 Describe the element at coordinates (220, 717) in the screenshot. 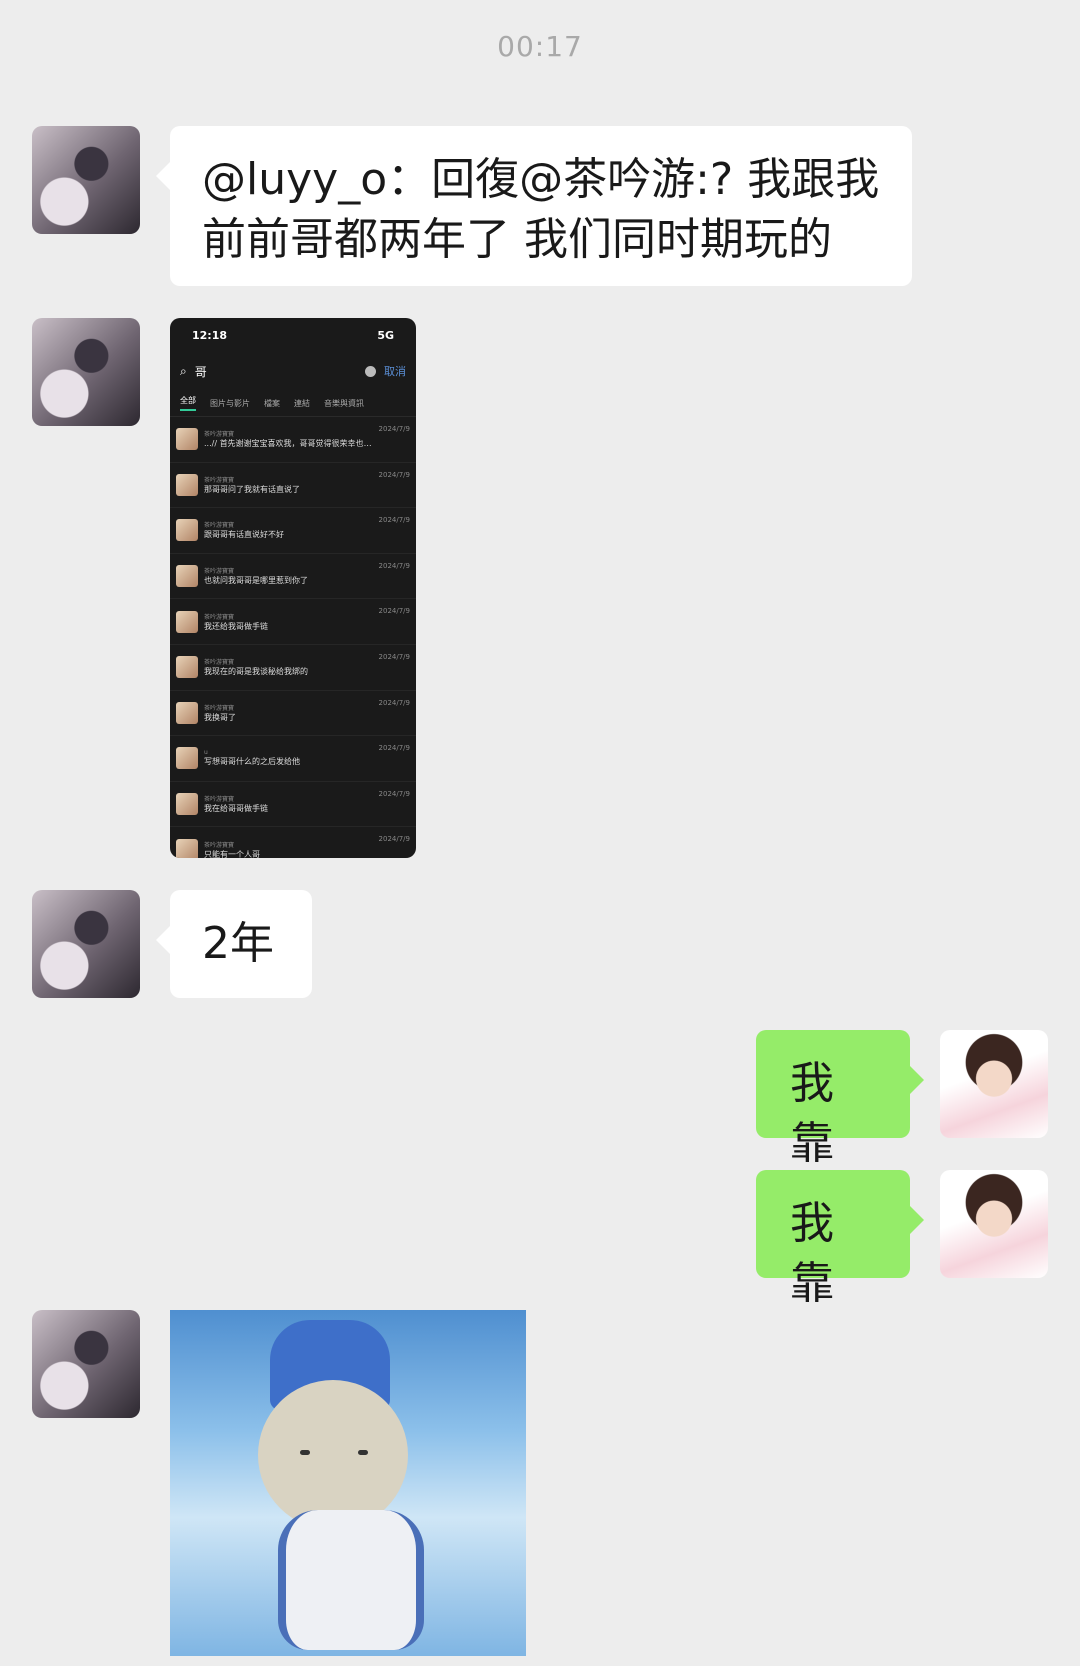

I see `result-message: 我换哥了` at that location.